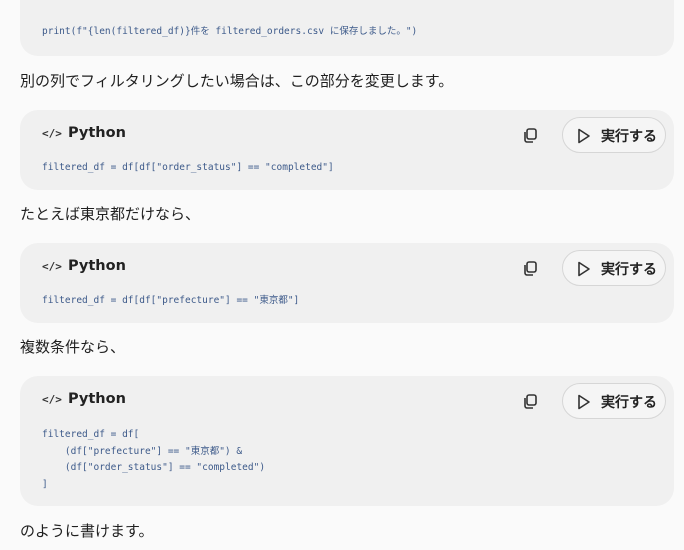  I want to click on code-line: filtered_df = df[, so click(91, 434).